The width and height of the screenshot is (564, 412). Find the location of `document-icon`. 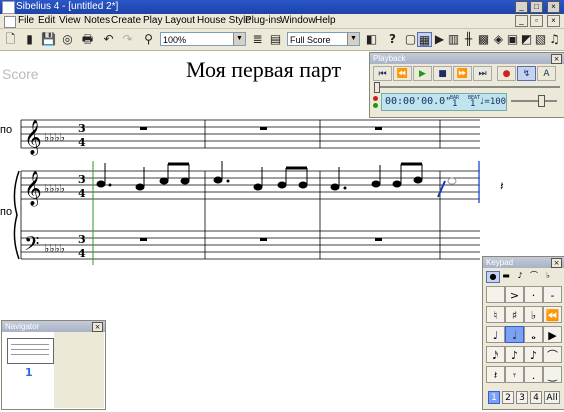

document-icon is located at coordinates (10, 22).